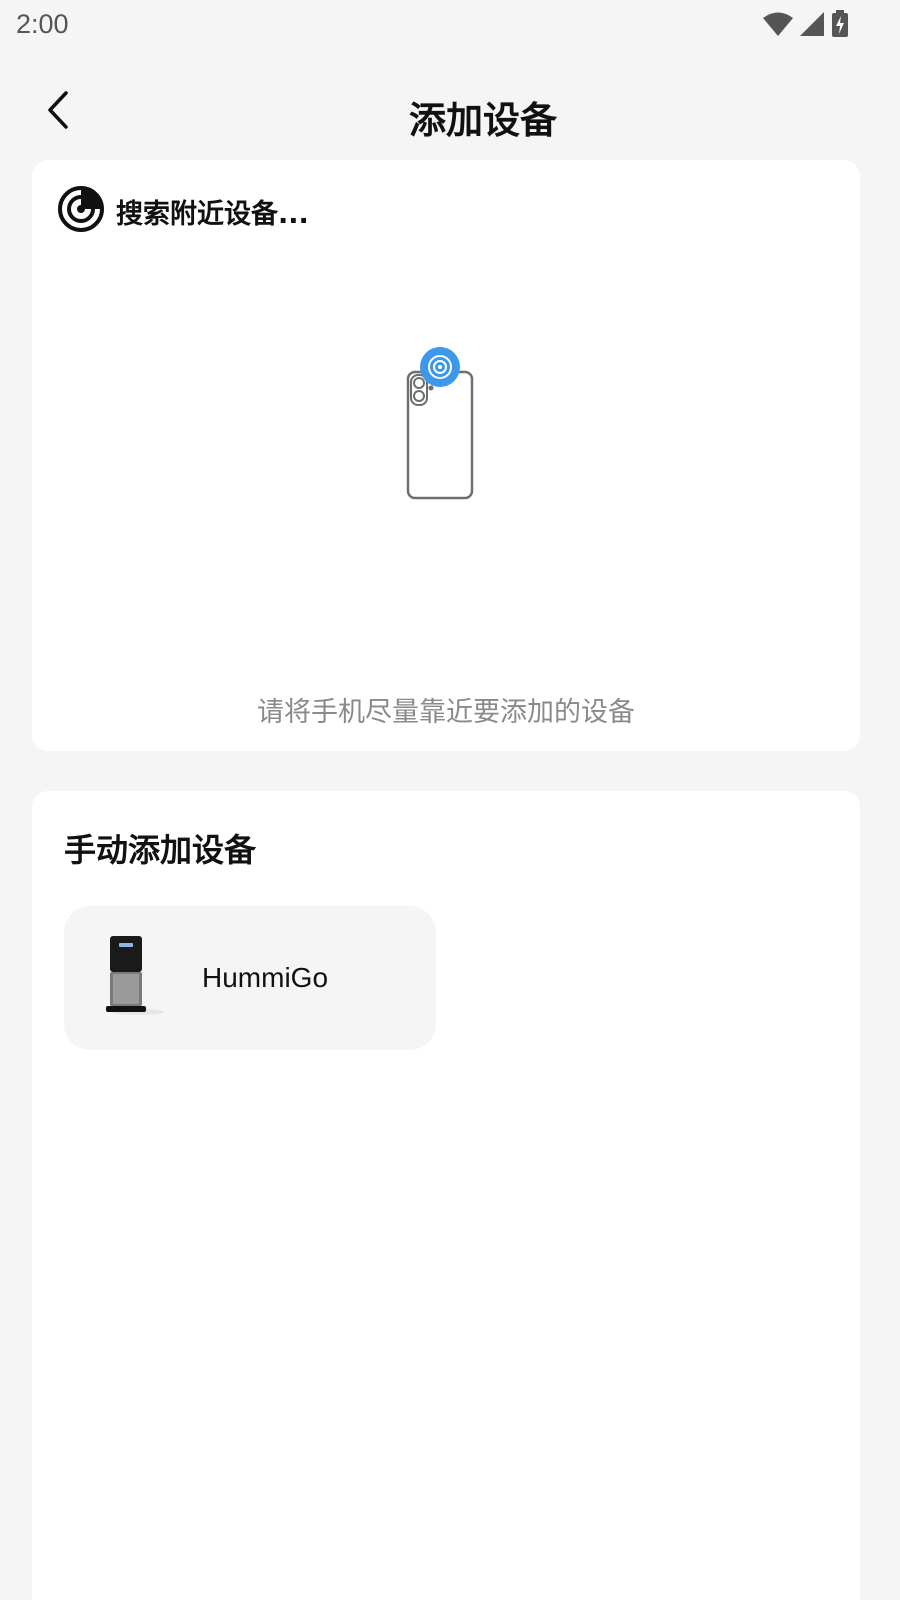 This screenshot has width=900, height=1600. Describe the element at coordinates (483, 120) in the screenshot. I see `page-title: 添加设备` at that location.